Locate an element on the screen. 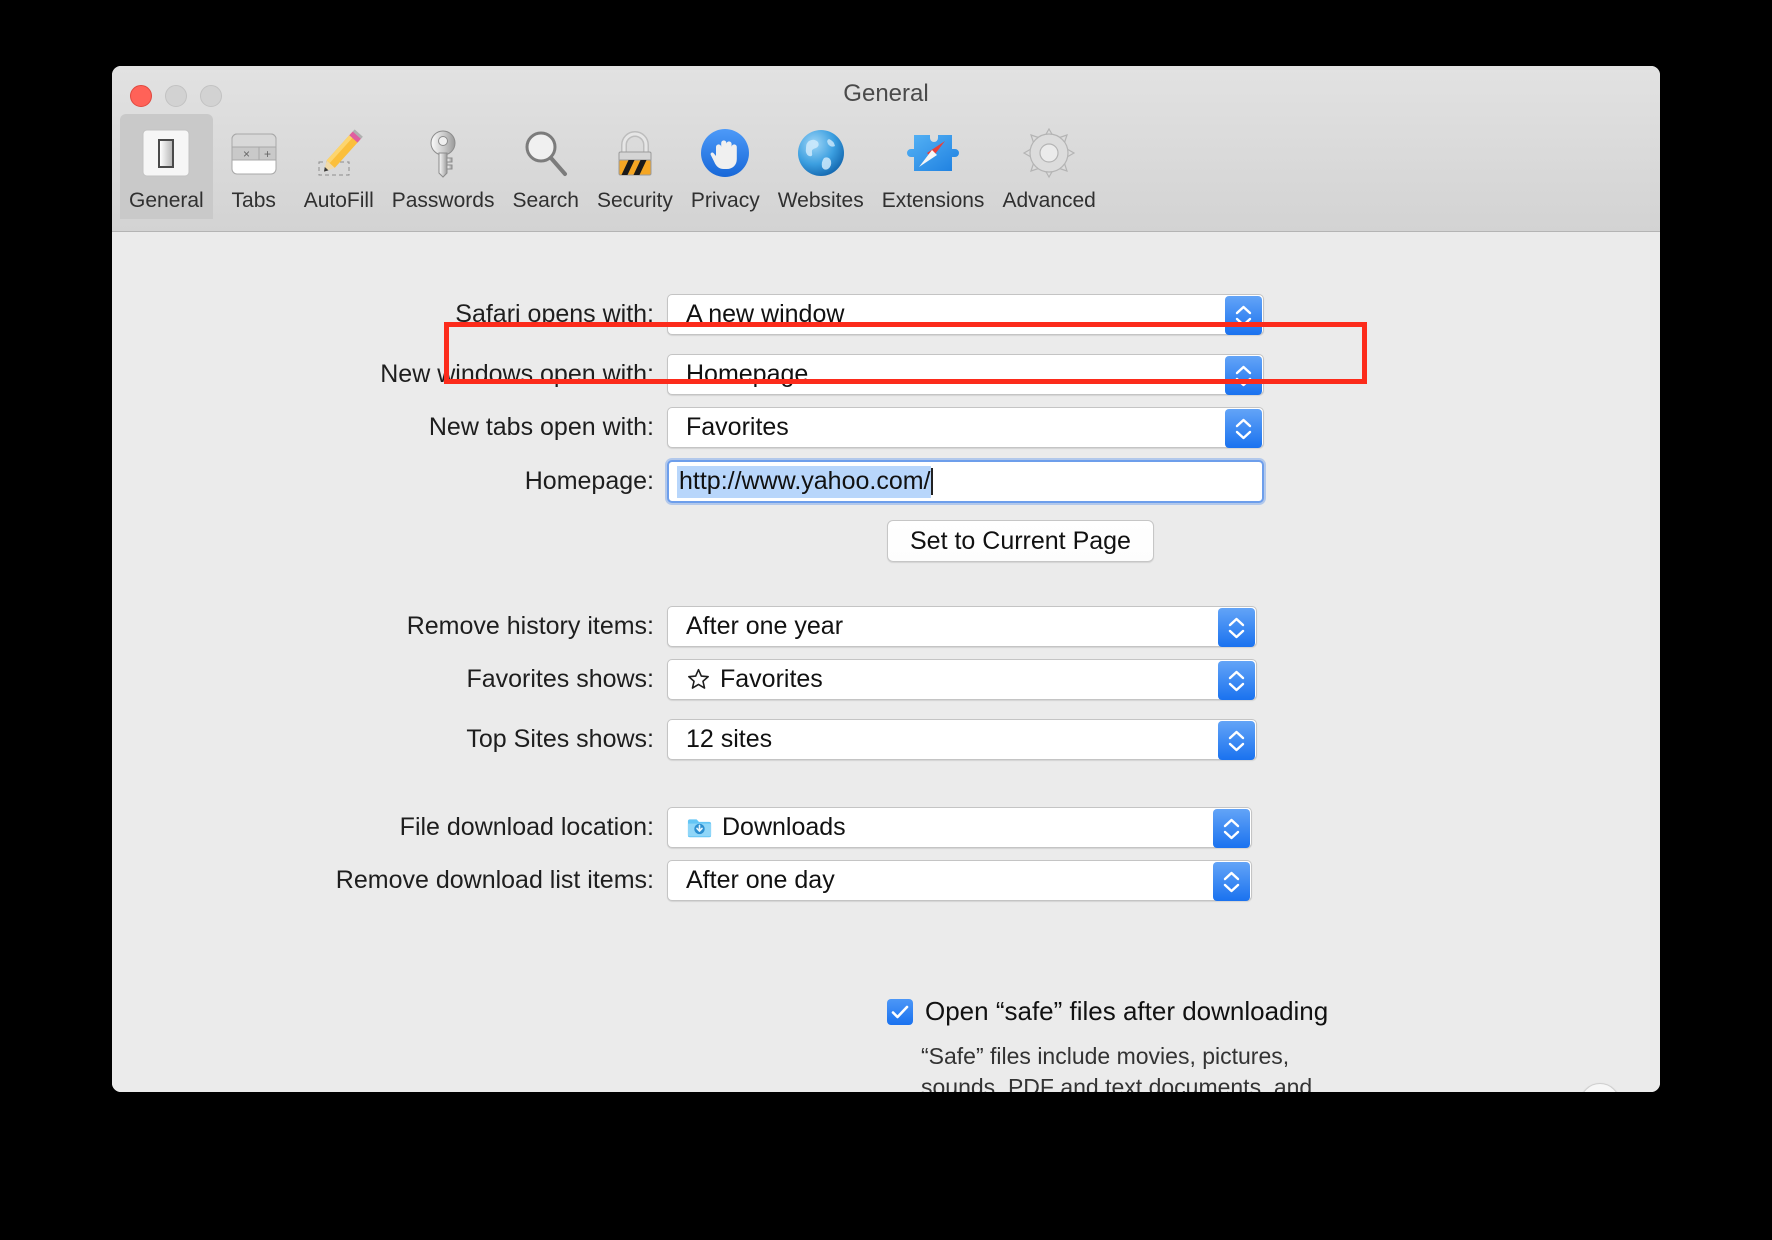 This screenshot has width=1772, height=1240. tab-websites: Websites is located at coordinates (821, 166).